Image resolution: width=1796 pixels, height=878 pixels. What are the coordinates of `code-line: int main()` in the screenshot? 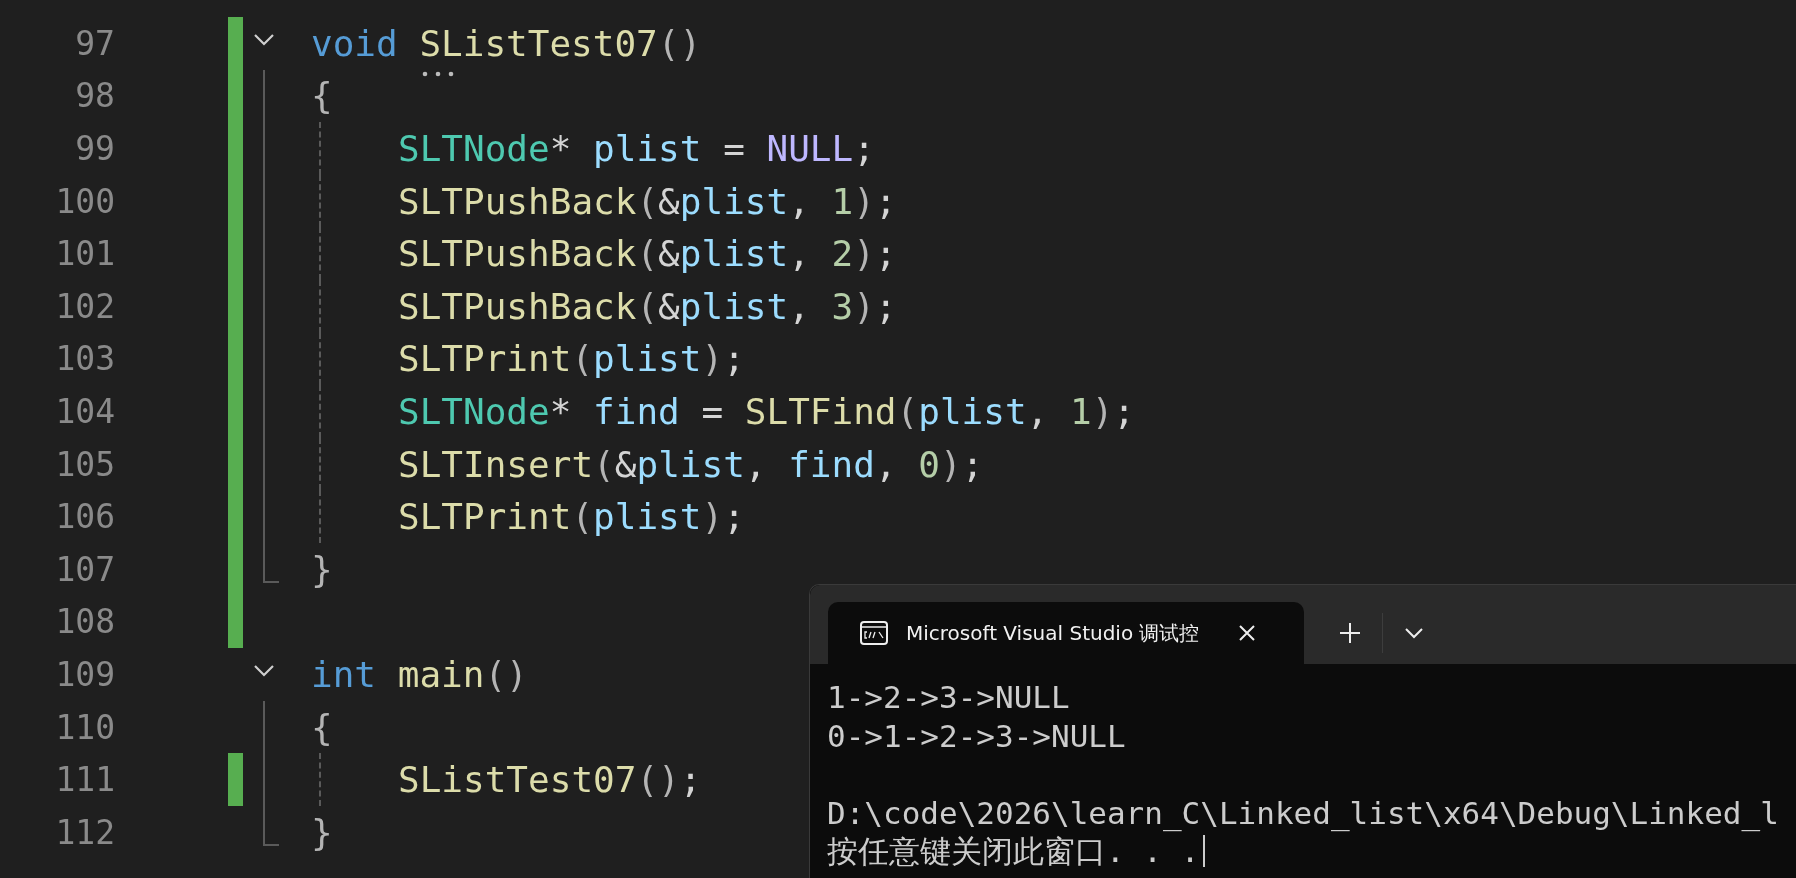 It's located at (419, 674).